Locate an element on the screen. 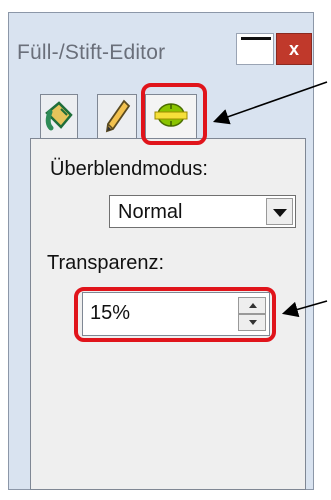 Image resolution: width=331 pixels, height=500 pixels. arrow-to-tab is located at coordinates (270, 103).